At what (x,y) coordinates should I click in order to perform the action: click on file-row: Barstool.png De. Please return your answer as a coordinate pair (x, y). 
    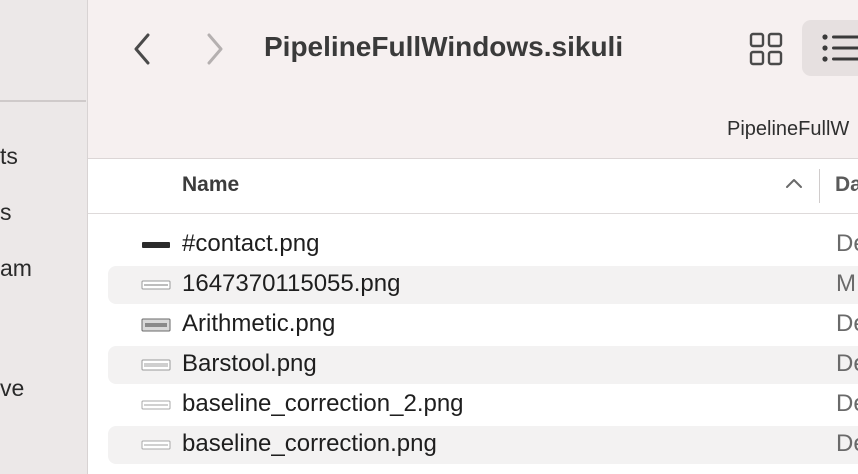
    Looking at the image, I should click on (483, 365).